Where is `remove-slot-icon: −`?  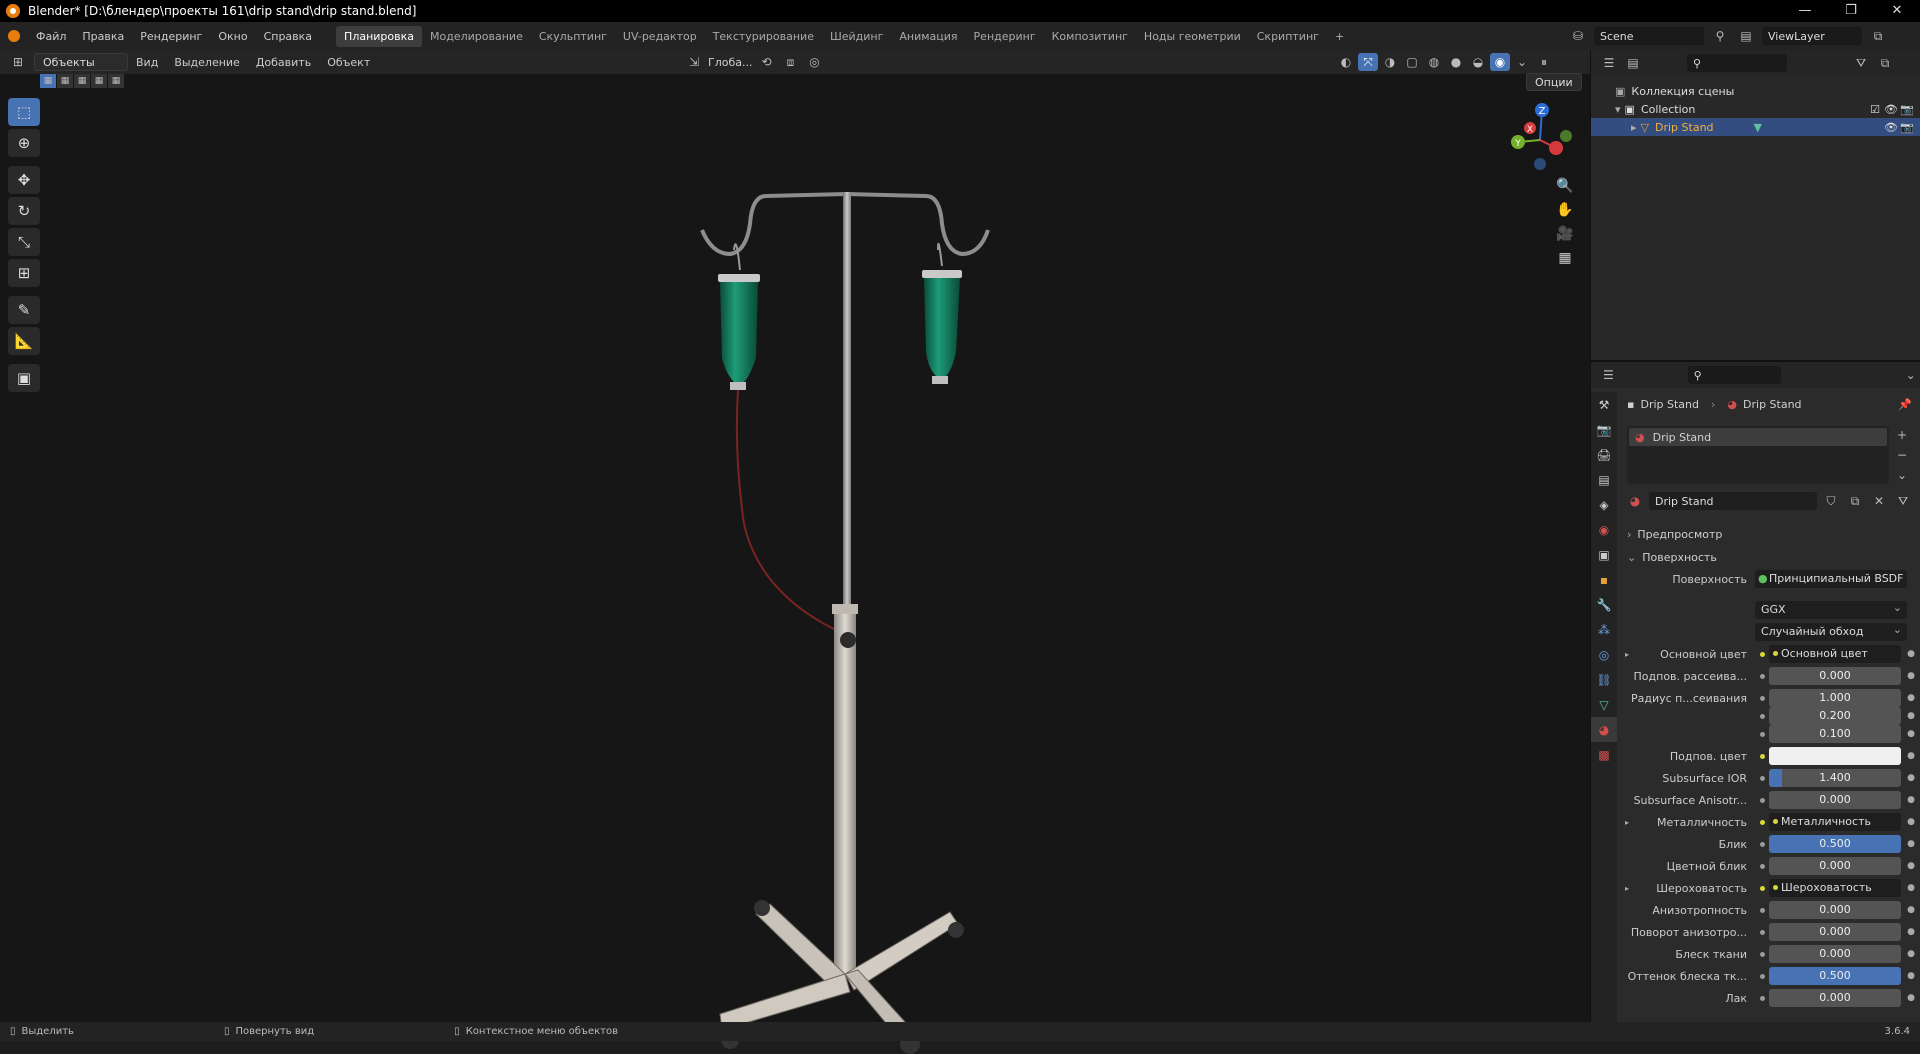
remove-slot-icon: − is located at coordinates (1902, 455).